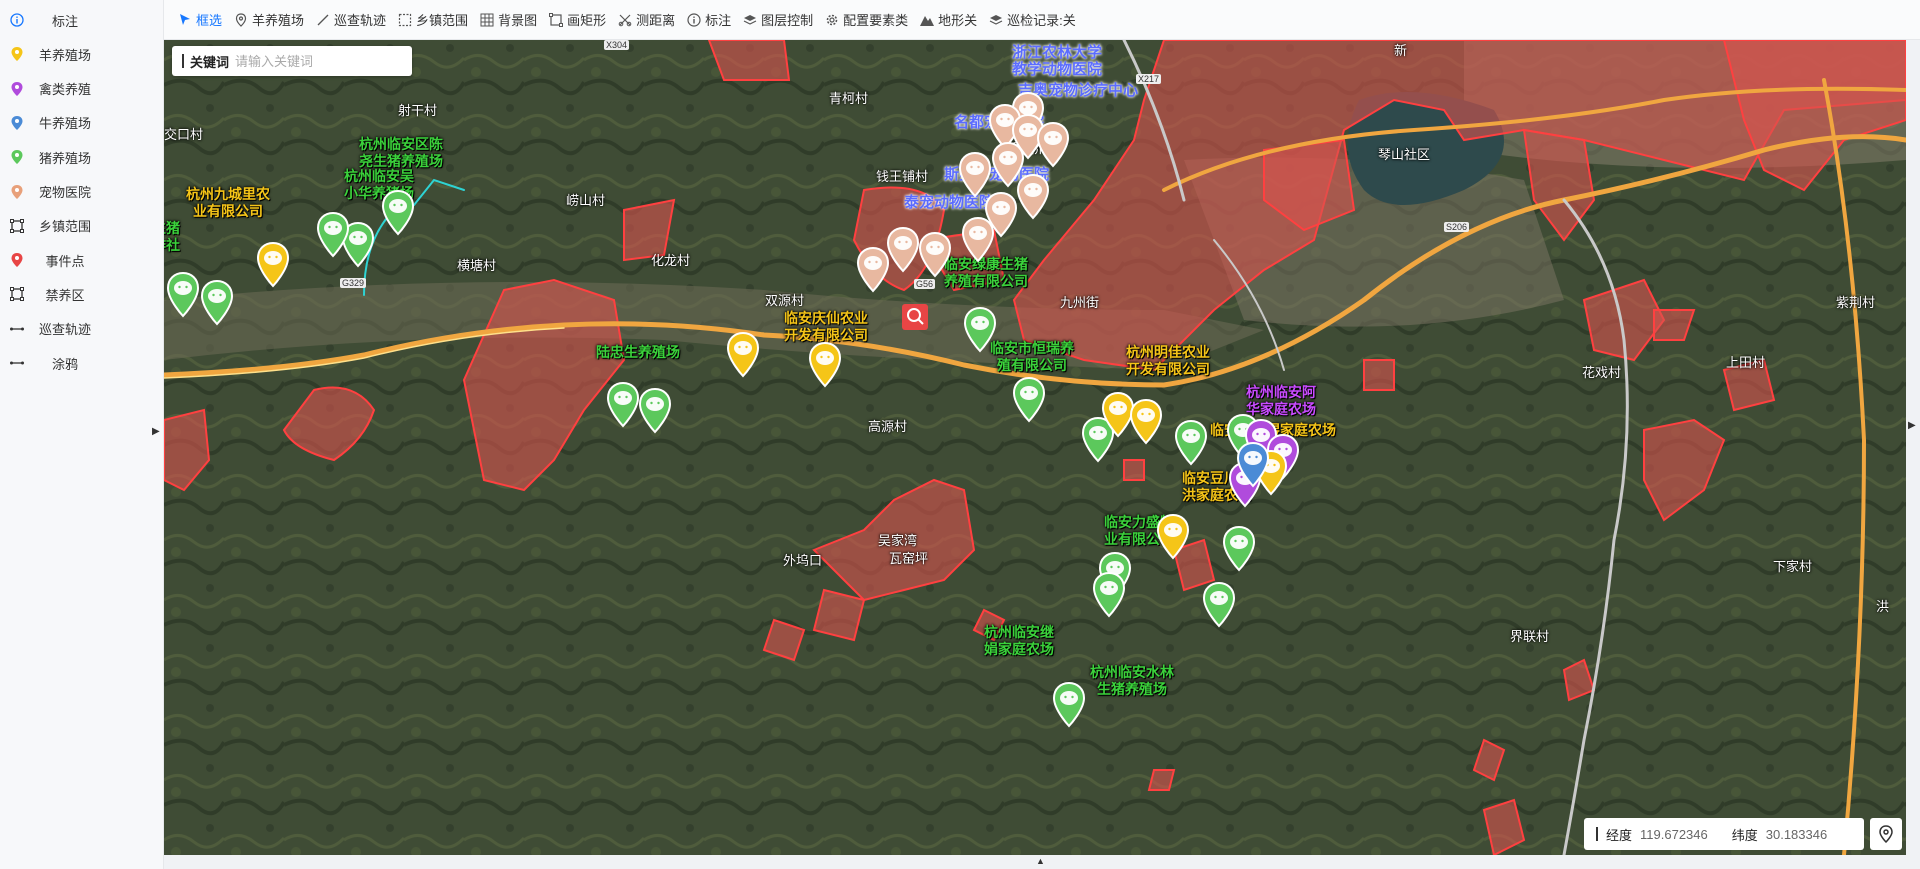 This screenshot has height=869, width=1920. I want to click on poi-label: 浙江农林大学 教学动物医院, so click(1057, 61).